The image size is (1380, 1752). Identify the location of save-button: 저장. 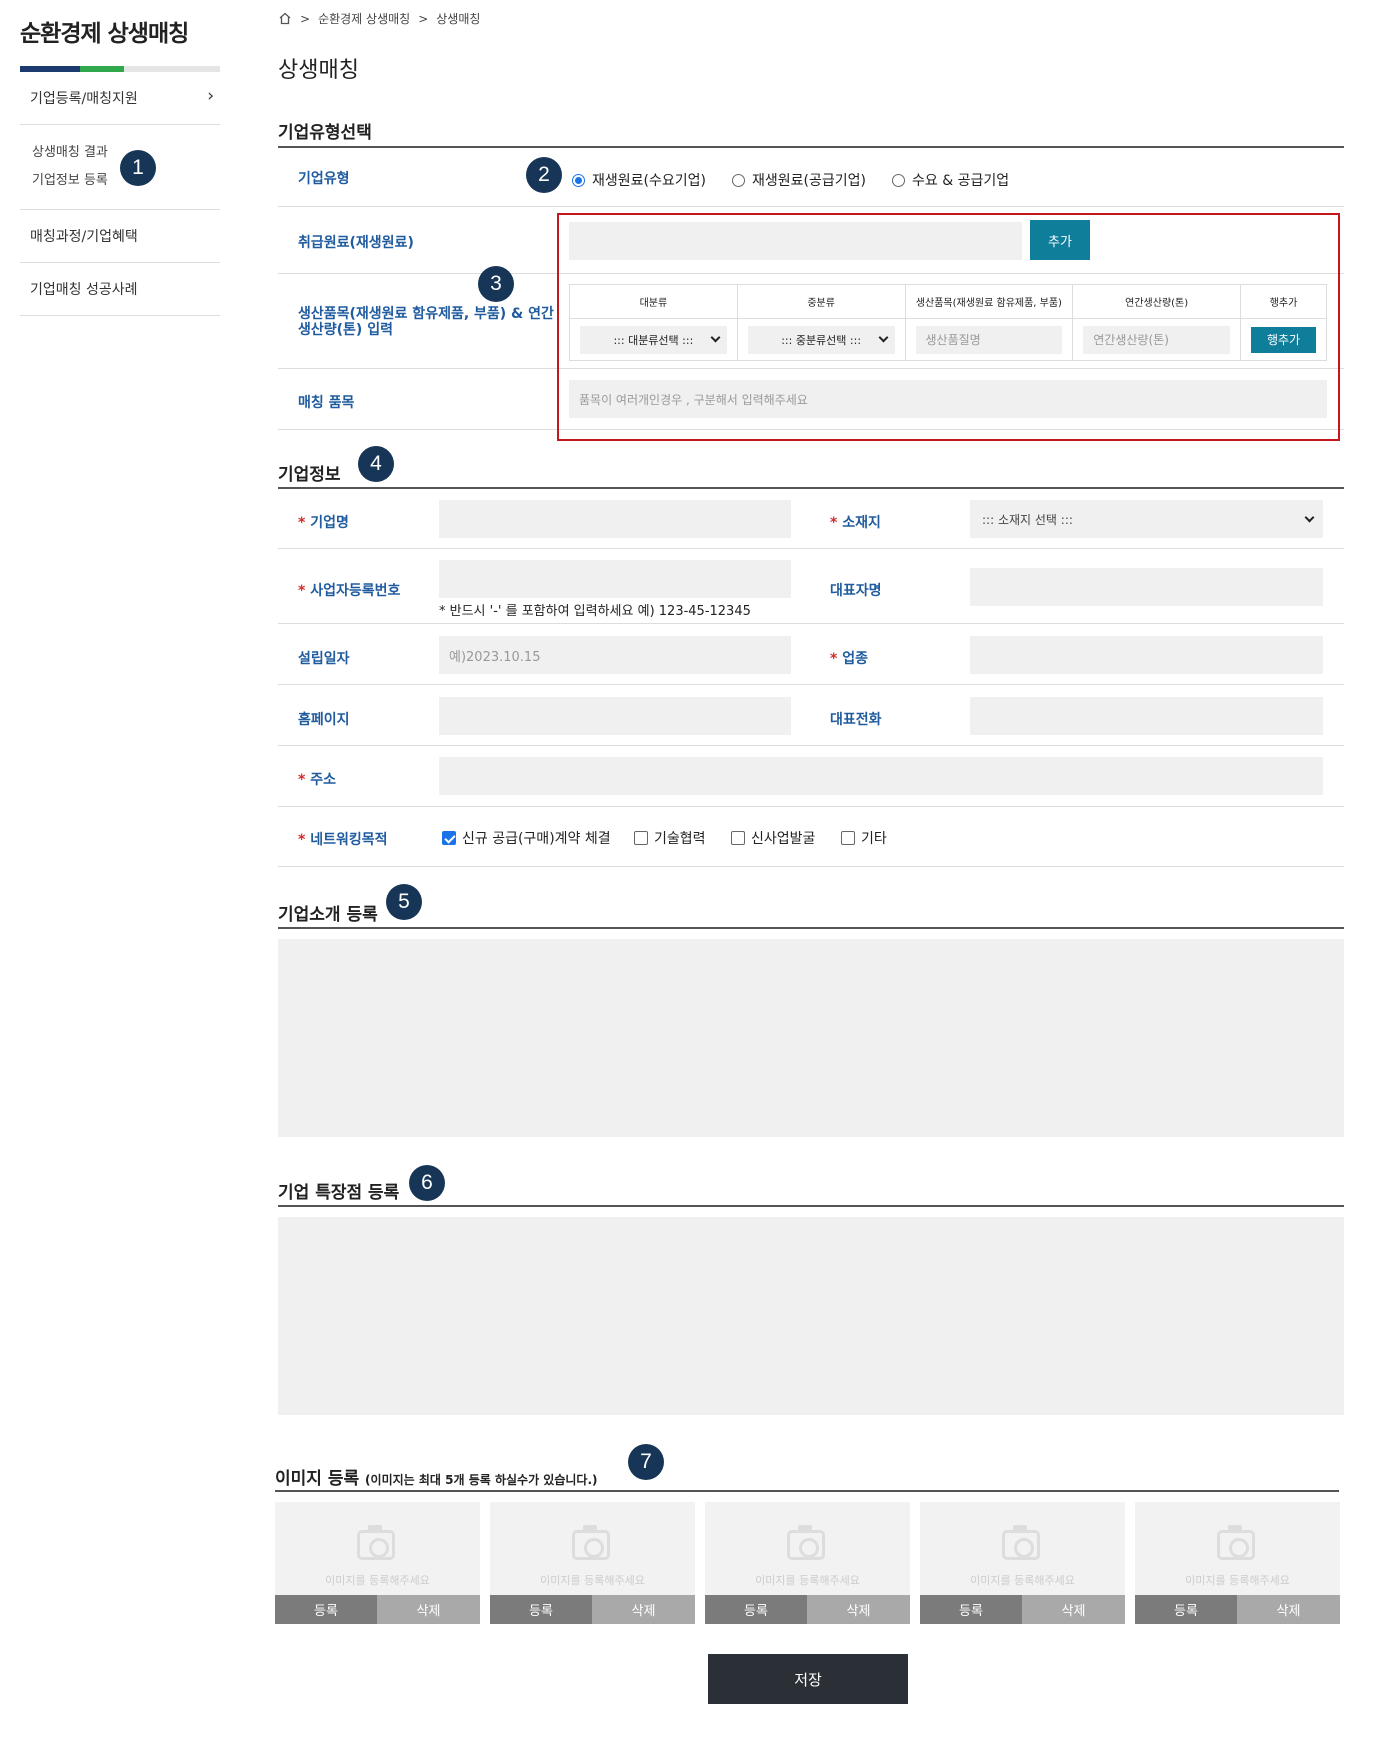
(808, 1679).